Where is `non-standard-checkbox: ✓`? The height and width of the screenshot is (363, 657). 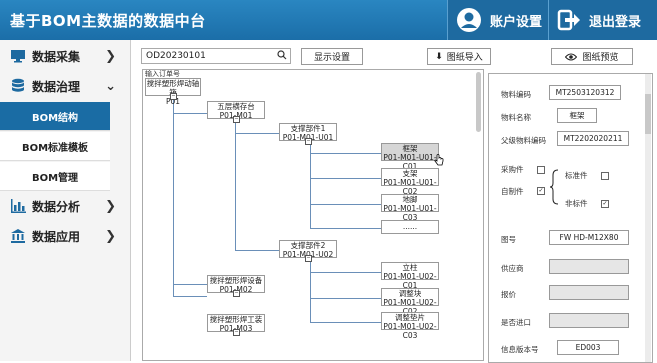 non-standard-checkbox: ✓ is located at coordinates (605, 204).